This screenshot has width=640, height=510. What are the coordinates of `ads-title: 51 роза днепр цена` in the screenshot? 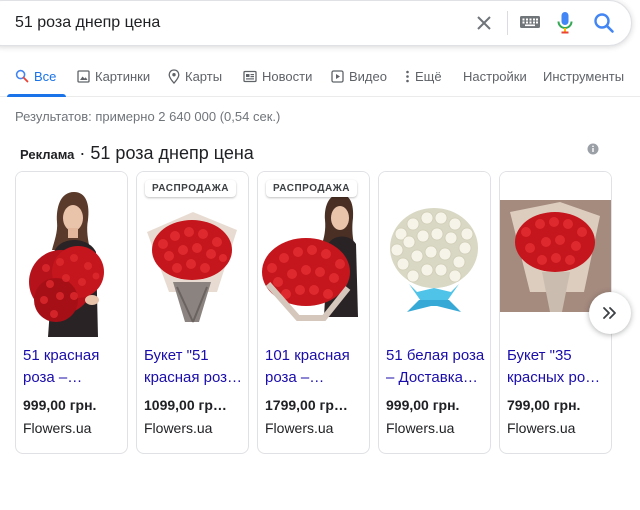 It's located at (172, 153).